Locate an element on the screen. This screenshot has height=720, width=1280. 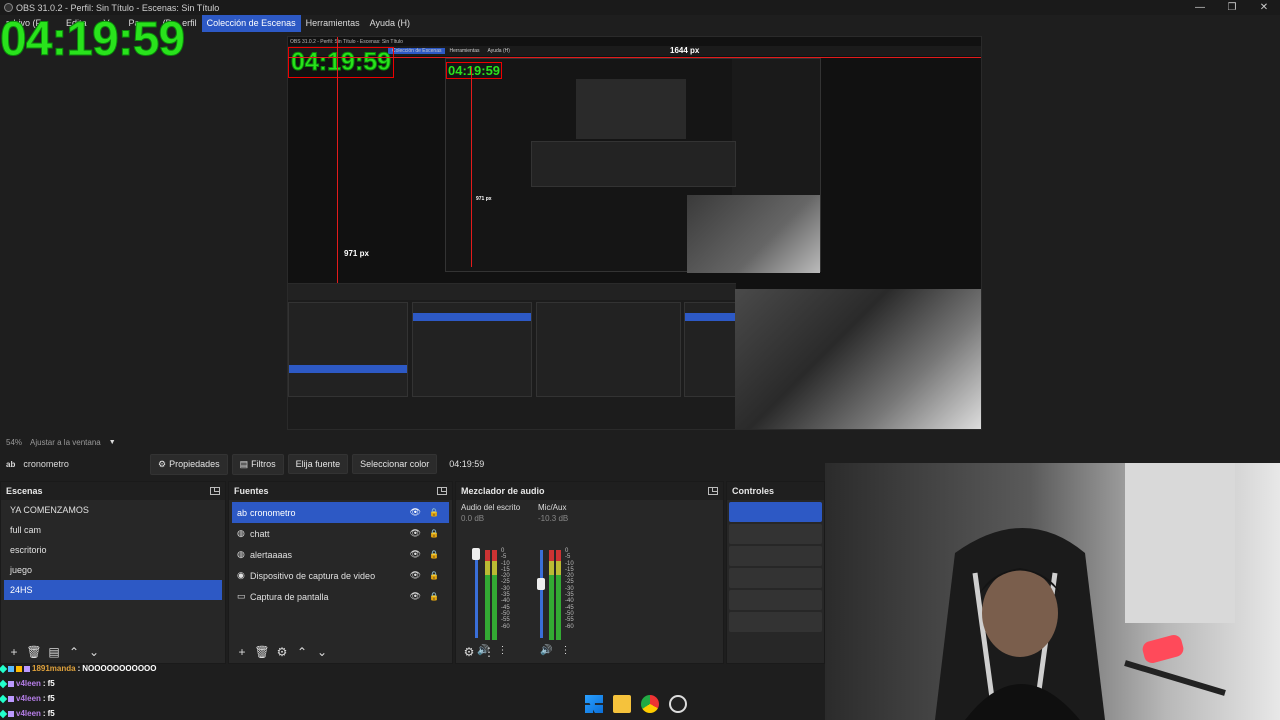
fit-to-window: Ajustar a la ventana is located at coordinates (65, 442).